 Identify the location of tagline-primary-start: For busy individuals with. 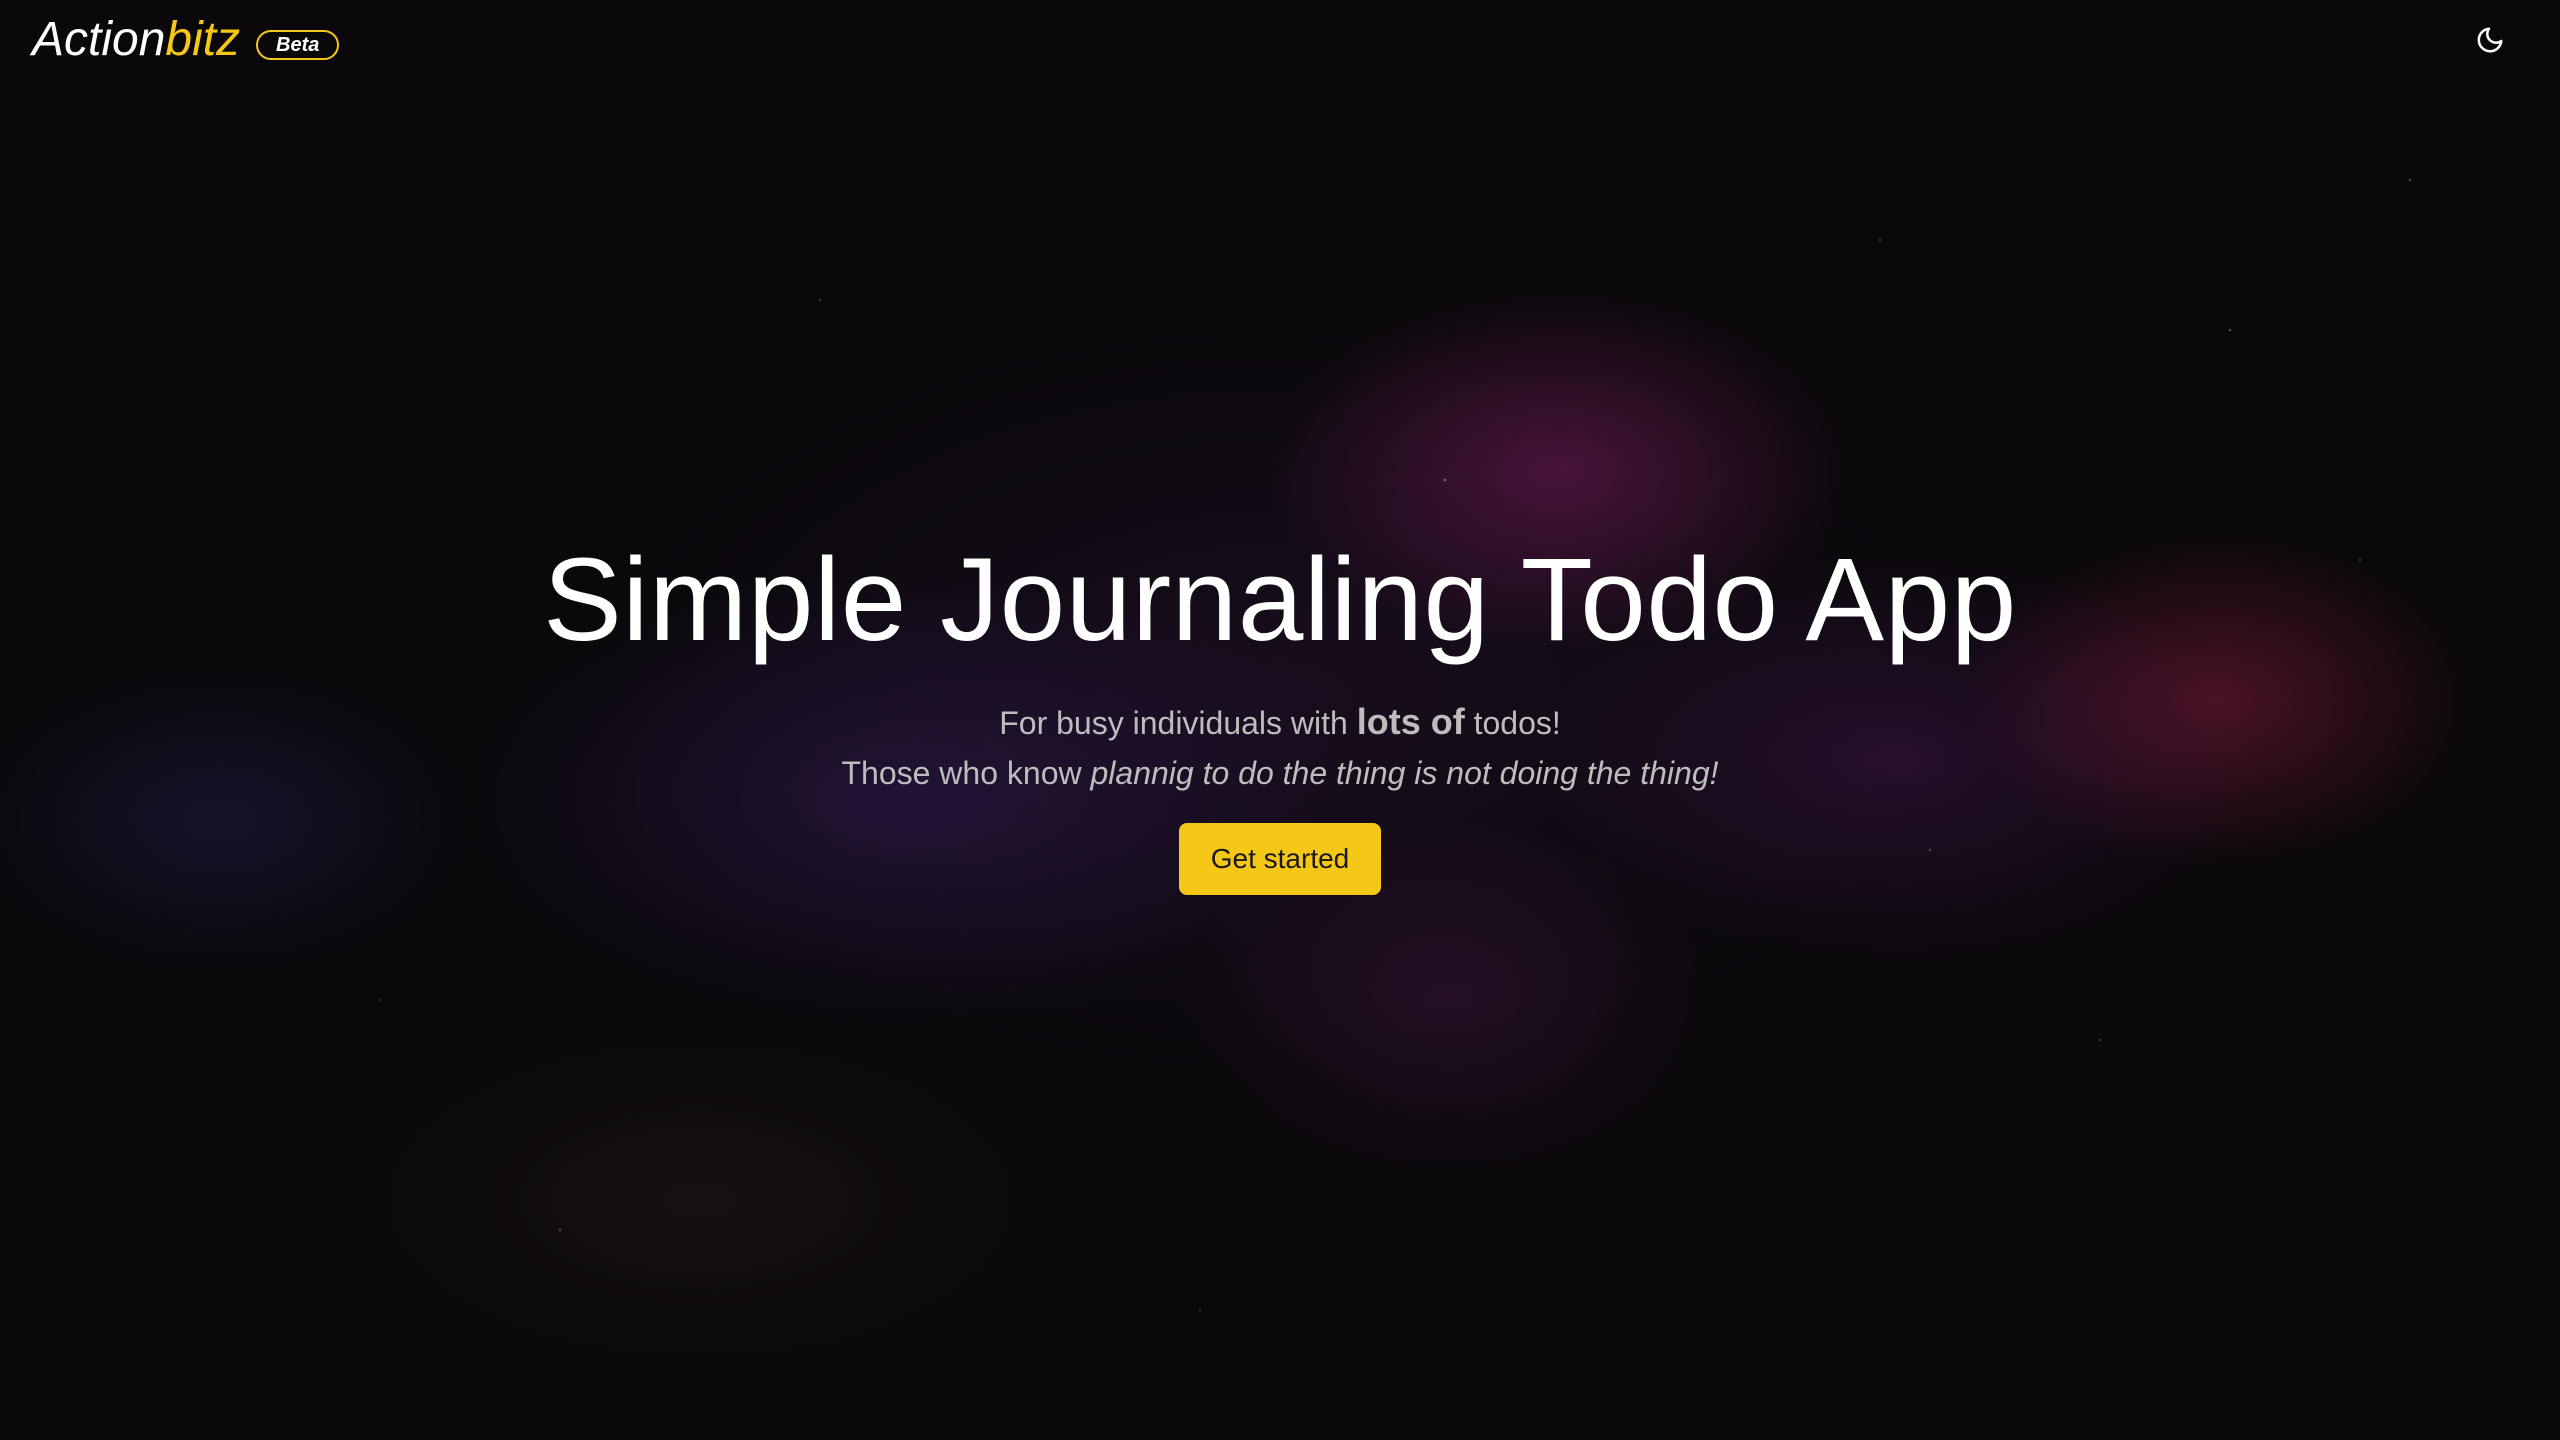
(1178, 723).